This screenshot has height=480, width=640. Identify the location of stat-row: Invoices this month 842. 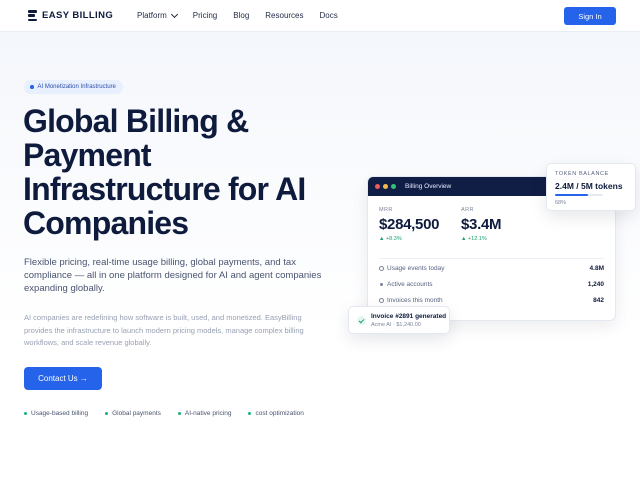
(491, 300).